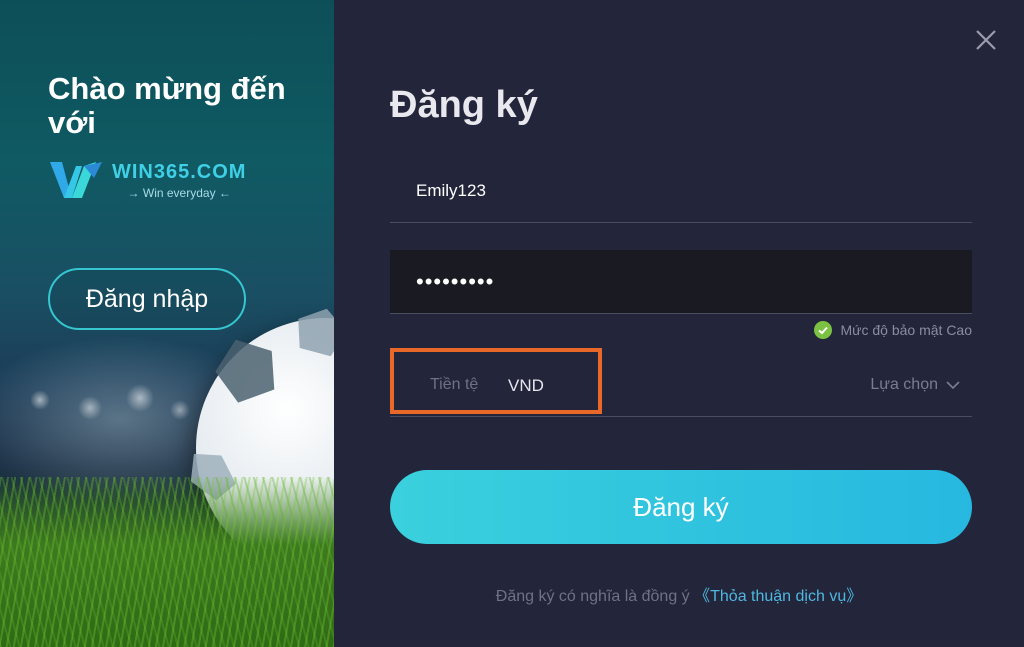 This screenshot has height=647, width=1024. Describe the element at coordinates (147, 299) in the screenshot. I see `login-button: Đăng nhập` at that location.